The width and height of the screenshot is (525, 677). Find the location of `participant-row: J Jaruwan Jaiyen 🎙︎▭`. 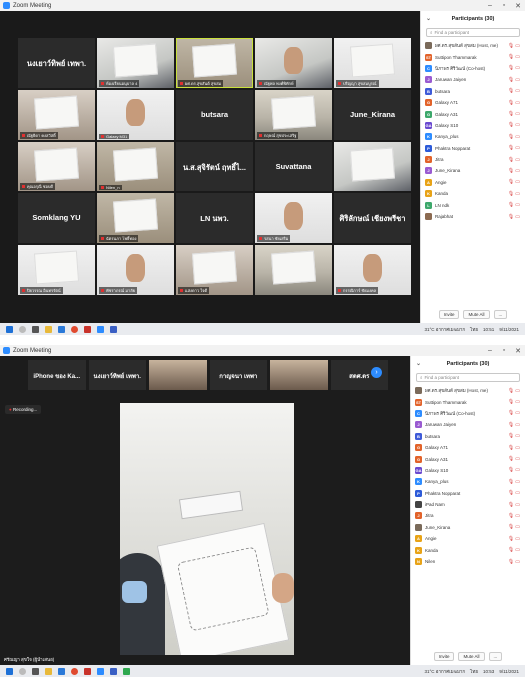

participant-row: J Jaruwan Jaiyen 🎙︎▭ is located at coordinates (468, 424).